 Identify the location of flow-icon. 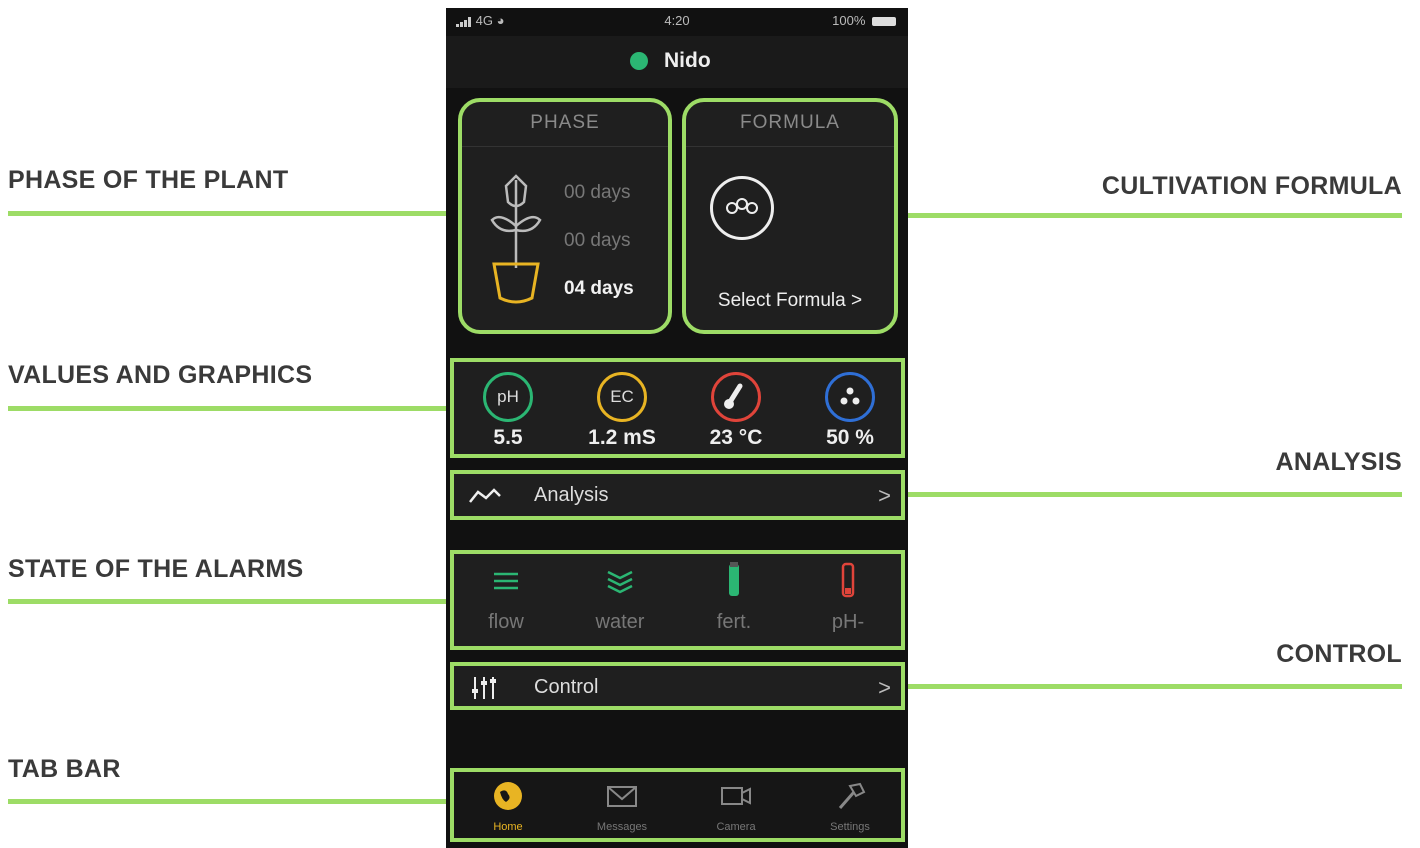
(506, 581).